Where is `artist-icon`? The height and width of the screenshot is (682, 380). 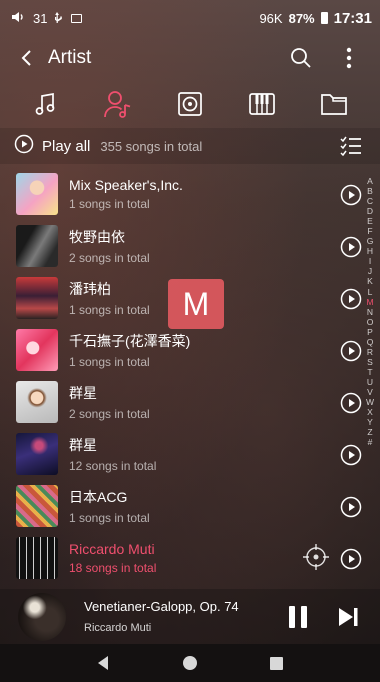
artist-icon is located at coordinates (117, 104).